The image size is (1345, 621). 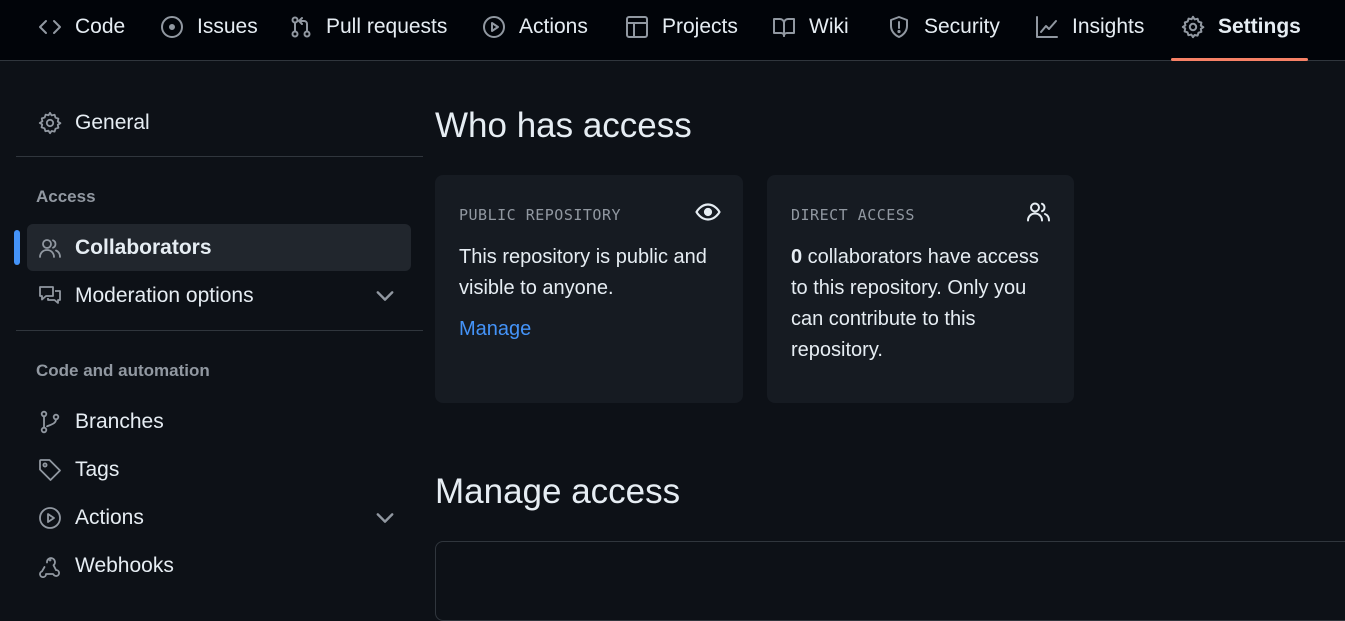 I want to click on tab-label: Settings, so click(x=1259, y=26).